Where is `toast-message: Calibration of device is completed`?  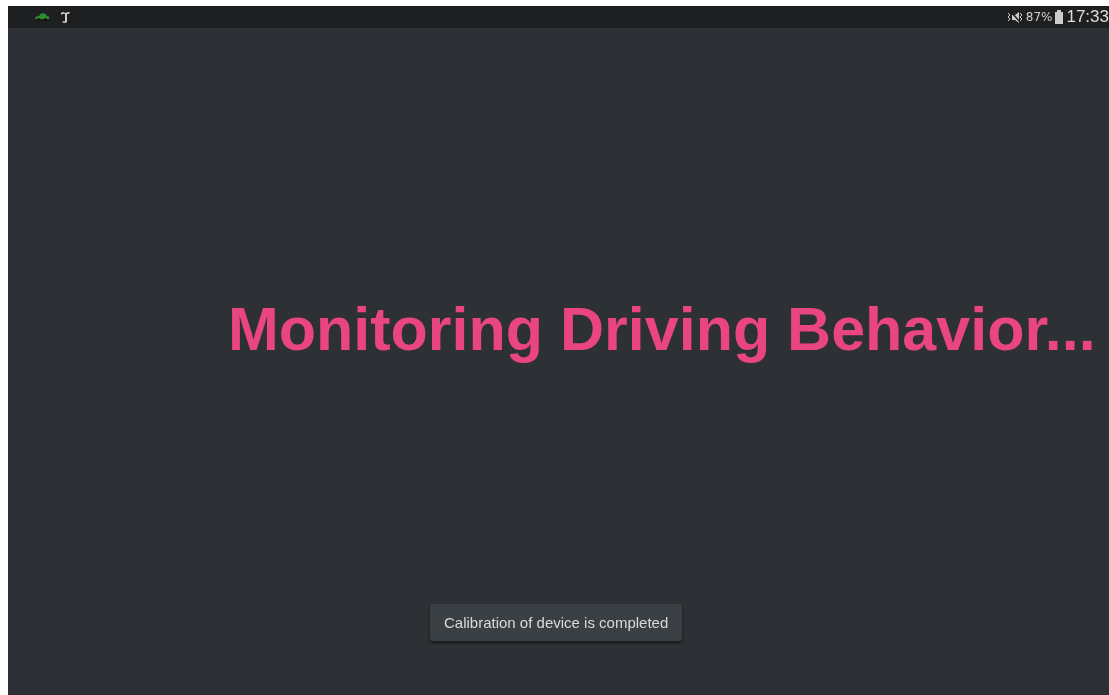 toast-message: Calibration of device is completed is located at coordinates (556, 622).